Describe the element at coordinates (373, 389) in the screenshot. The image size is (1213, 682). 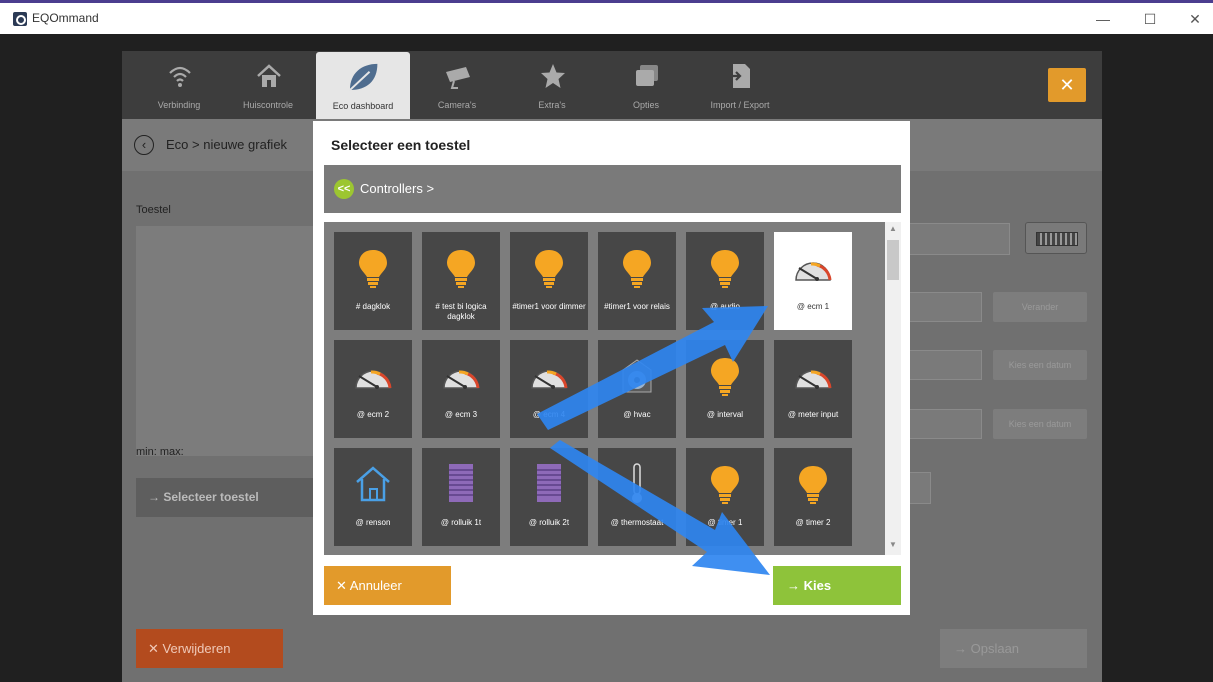
I see `device-tile: @ ecm 2` at that location.